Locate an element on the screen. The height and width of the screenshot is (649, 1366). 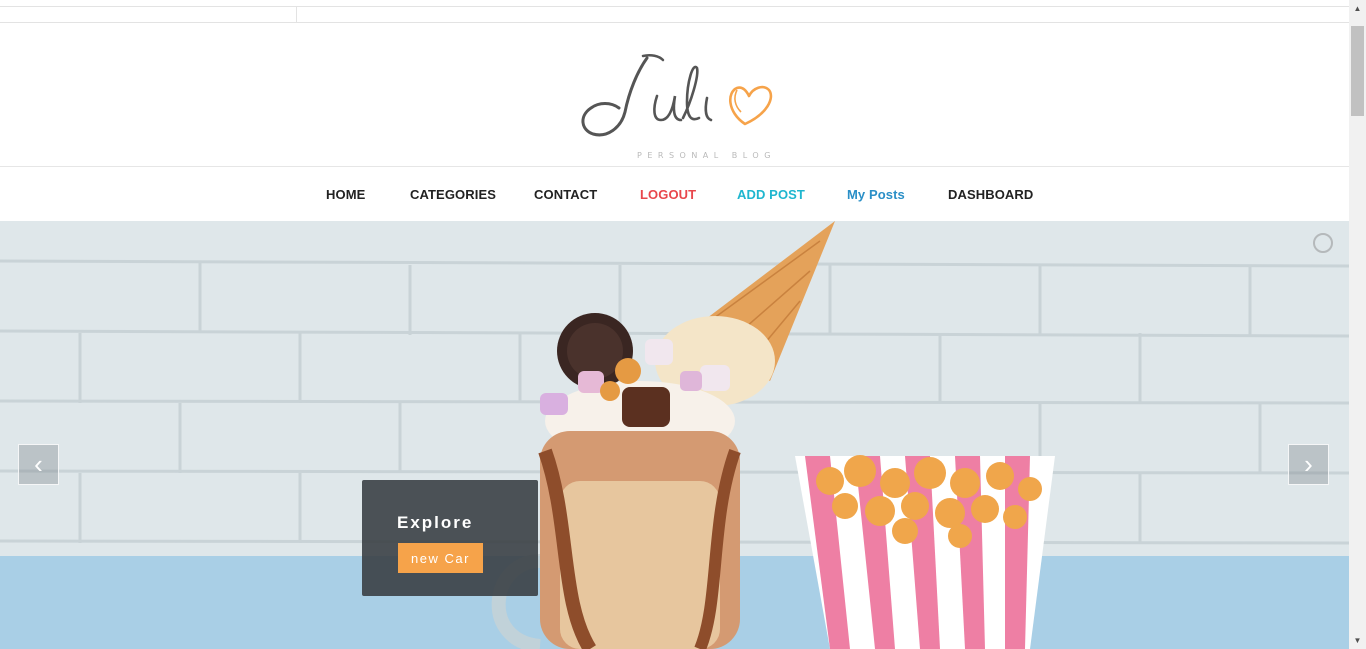
slider-prev-button: ‹ is located at coordinates (38, 464).